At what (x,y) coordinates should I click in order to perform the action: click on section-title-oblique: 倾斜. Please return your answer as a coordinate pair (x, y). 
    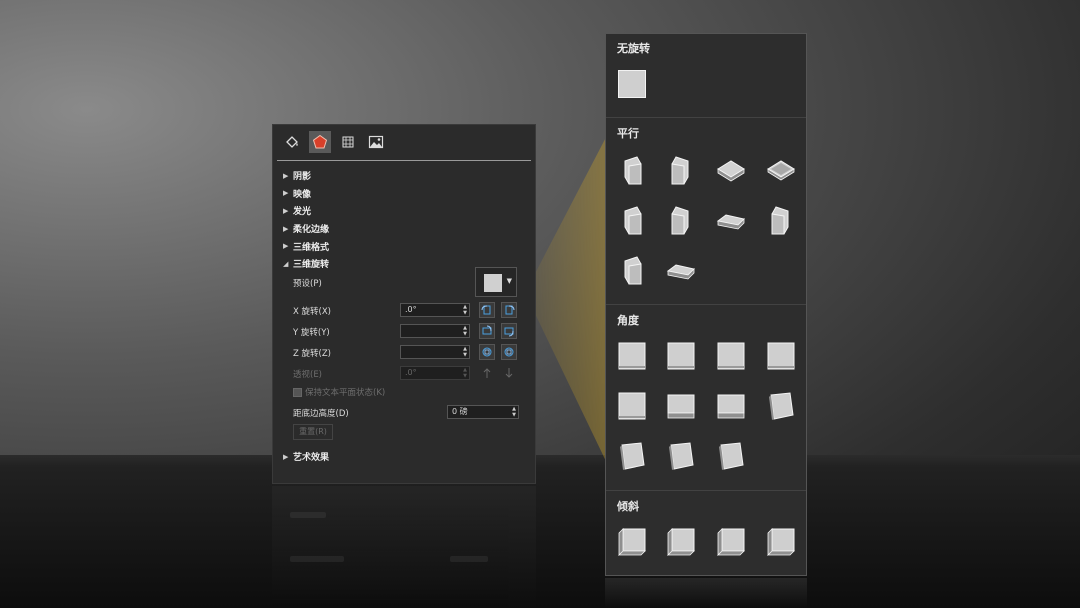
    Looking at the image, I should click on (628, 506).